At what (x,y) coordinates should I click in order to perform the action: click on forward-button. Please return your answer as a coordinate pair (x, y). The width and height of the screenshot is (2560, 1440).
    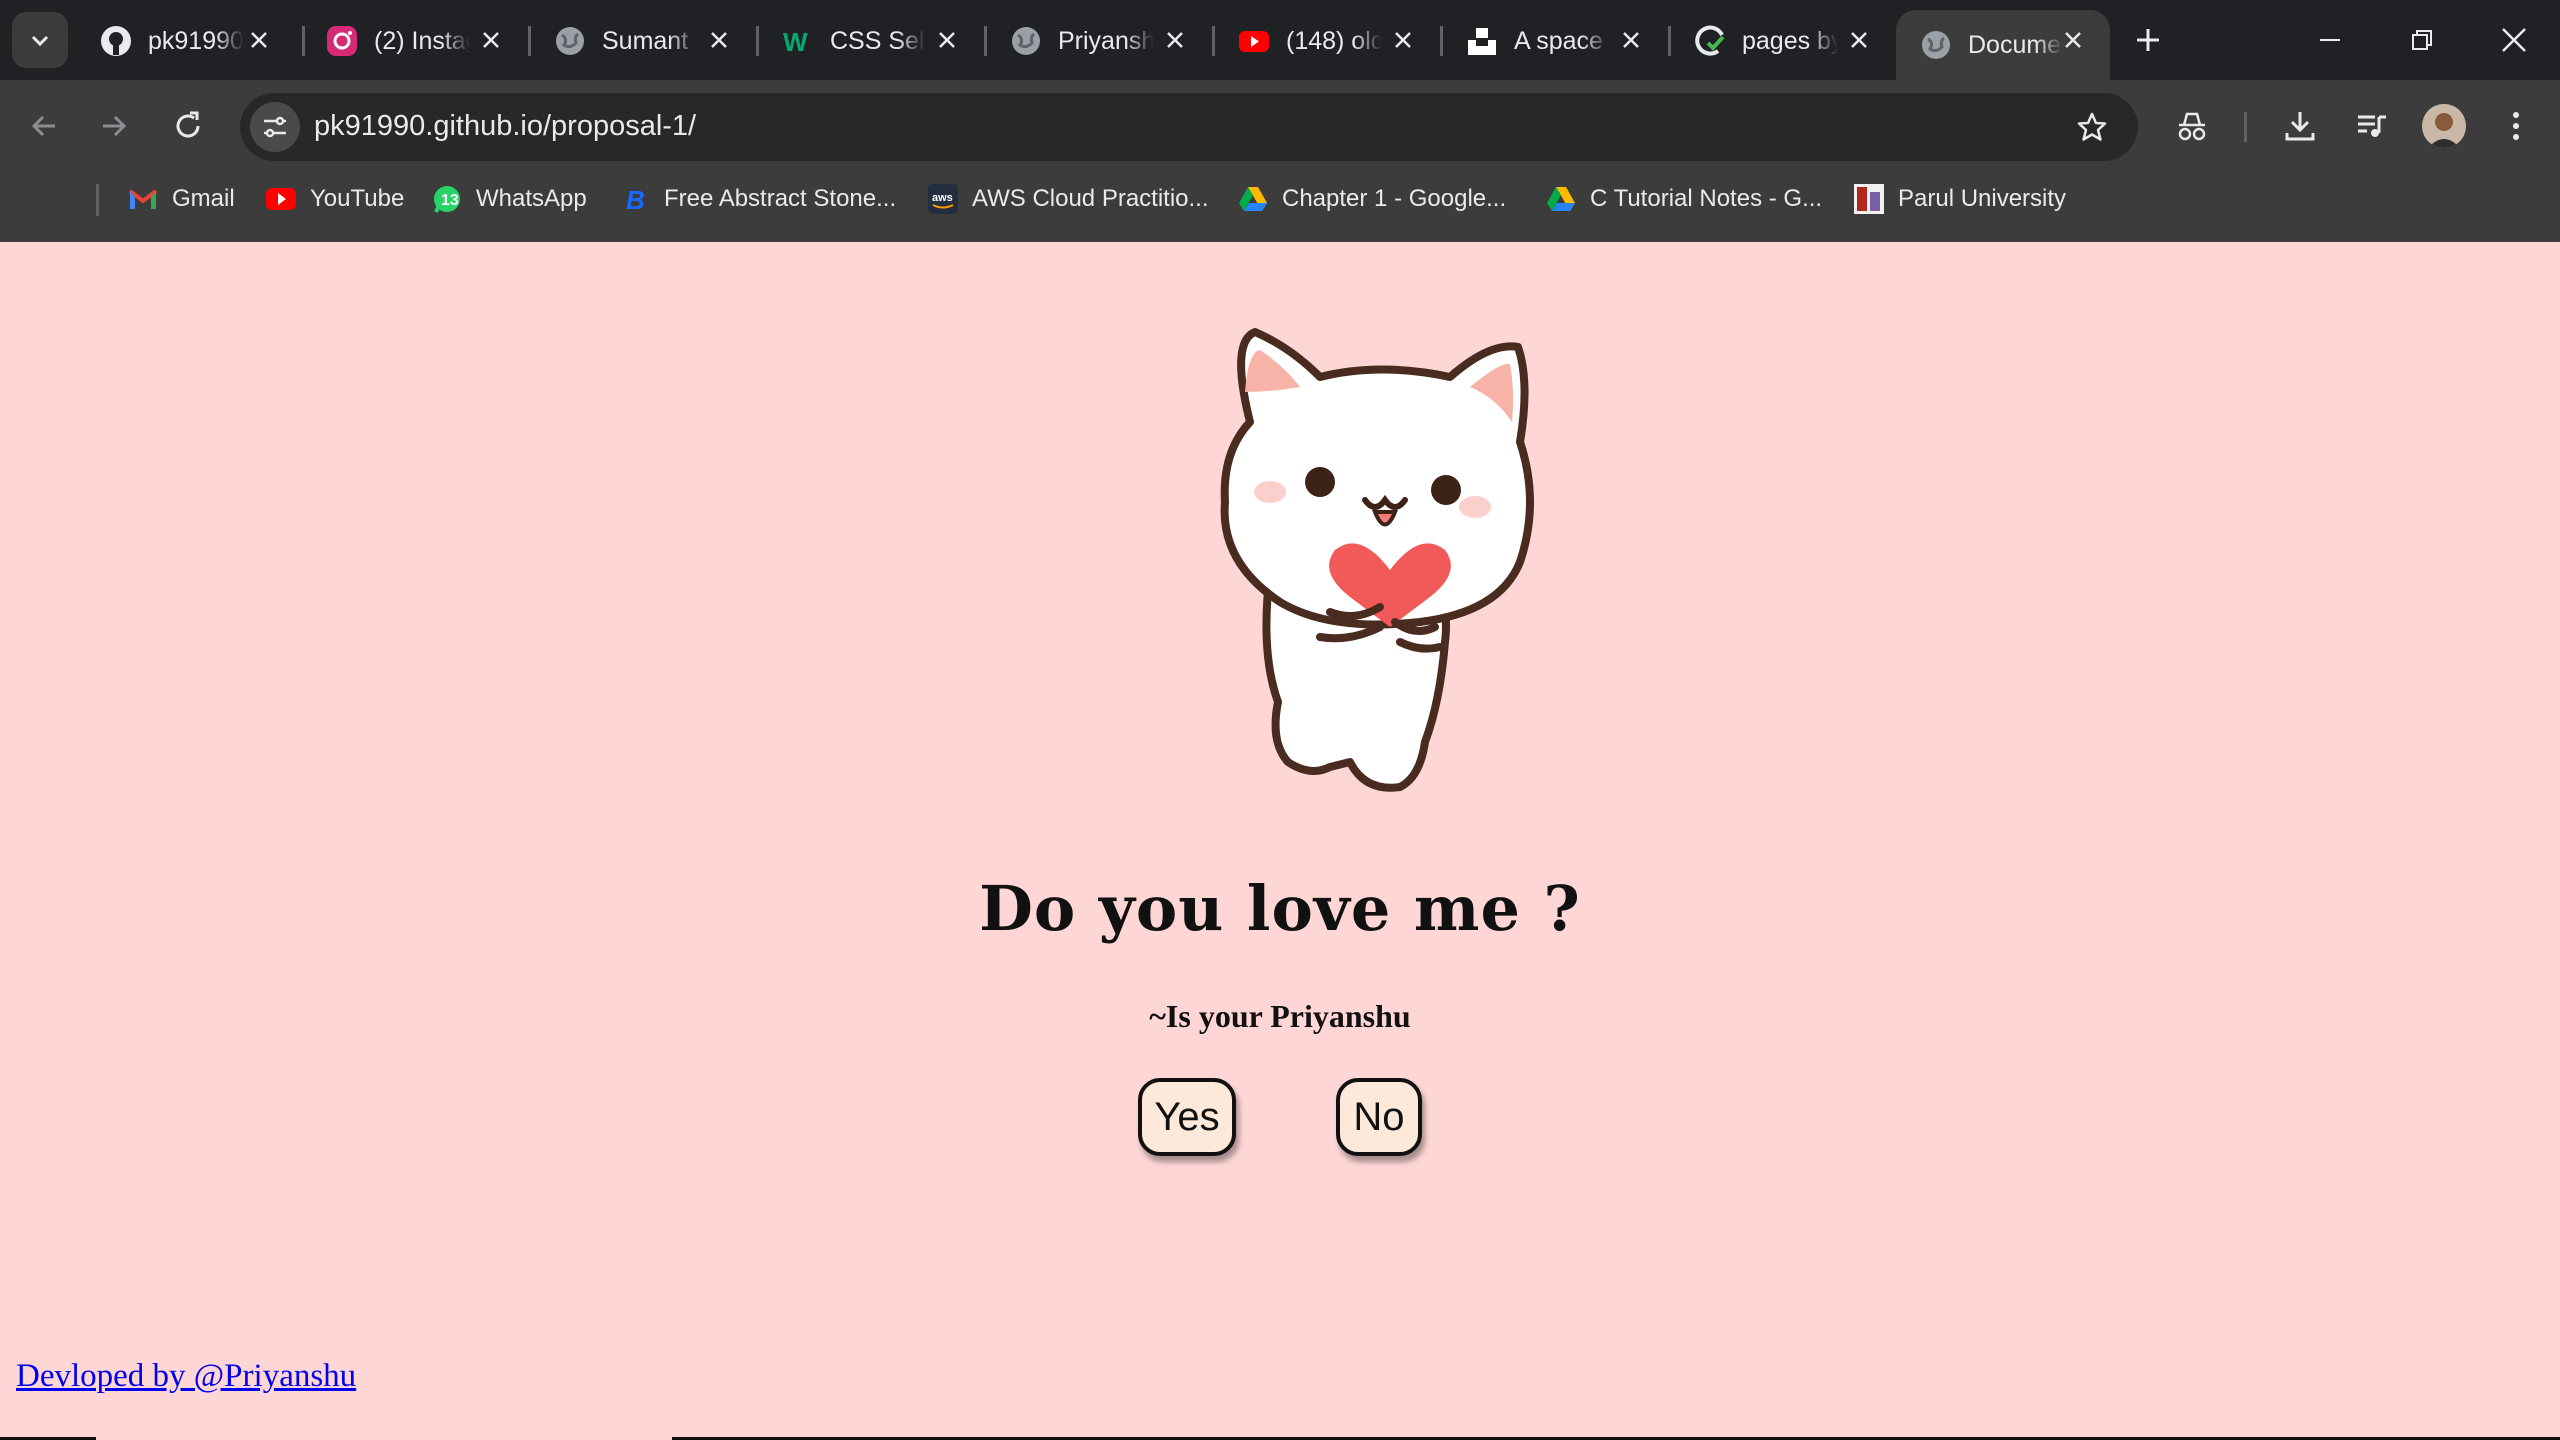
    Looking at the image, I should click on (114, 126).